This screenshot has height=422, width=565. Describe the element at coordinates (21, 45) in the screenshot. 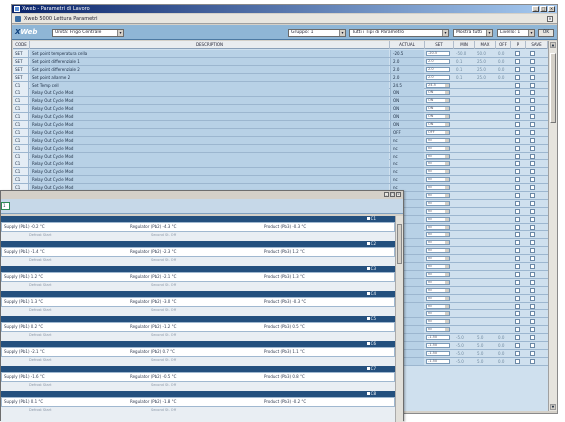

I see `header-code: CODE` at that location.